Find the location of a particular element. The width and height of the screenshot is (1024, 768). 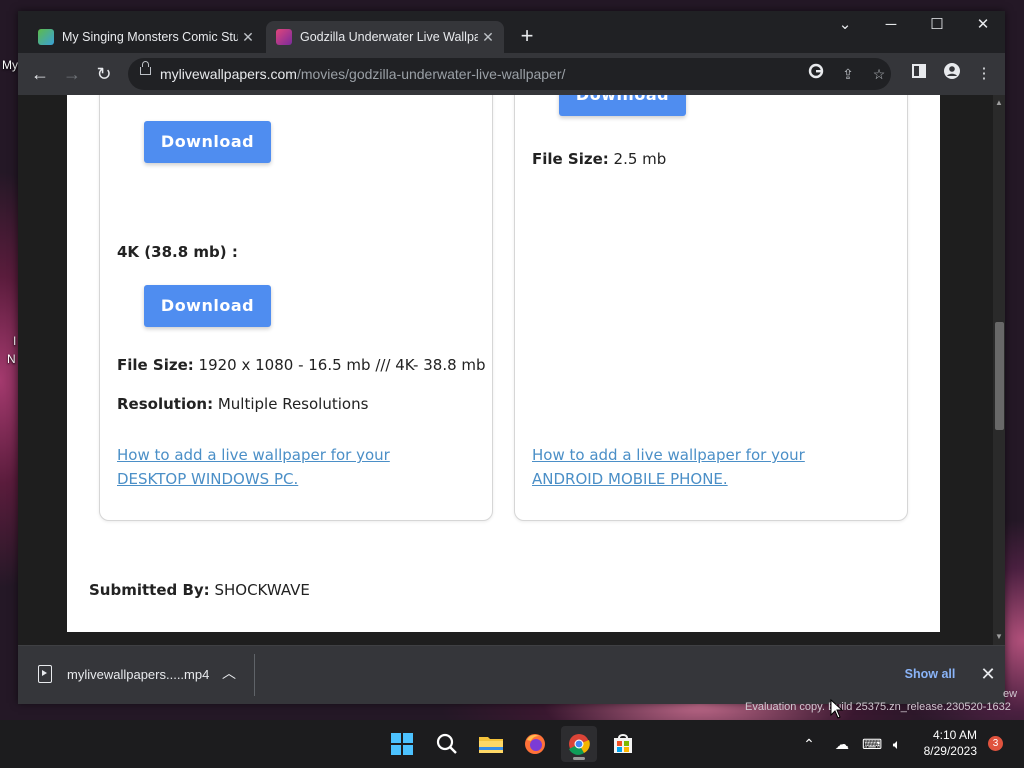

share-icon: ⇪ is located at coordinates (848, 74).